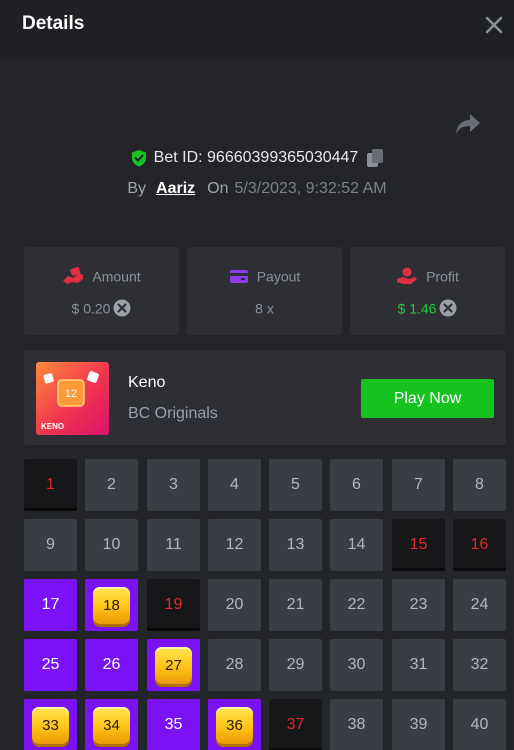 Image resolution: width=514 pixels, height=750 pixels. What do you see at coordinates (356, 724) in the screenshot?
I see `keno-tile: 38` at bounding box center [356, 724].